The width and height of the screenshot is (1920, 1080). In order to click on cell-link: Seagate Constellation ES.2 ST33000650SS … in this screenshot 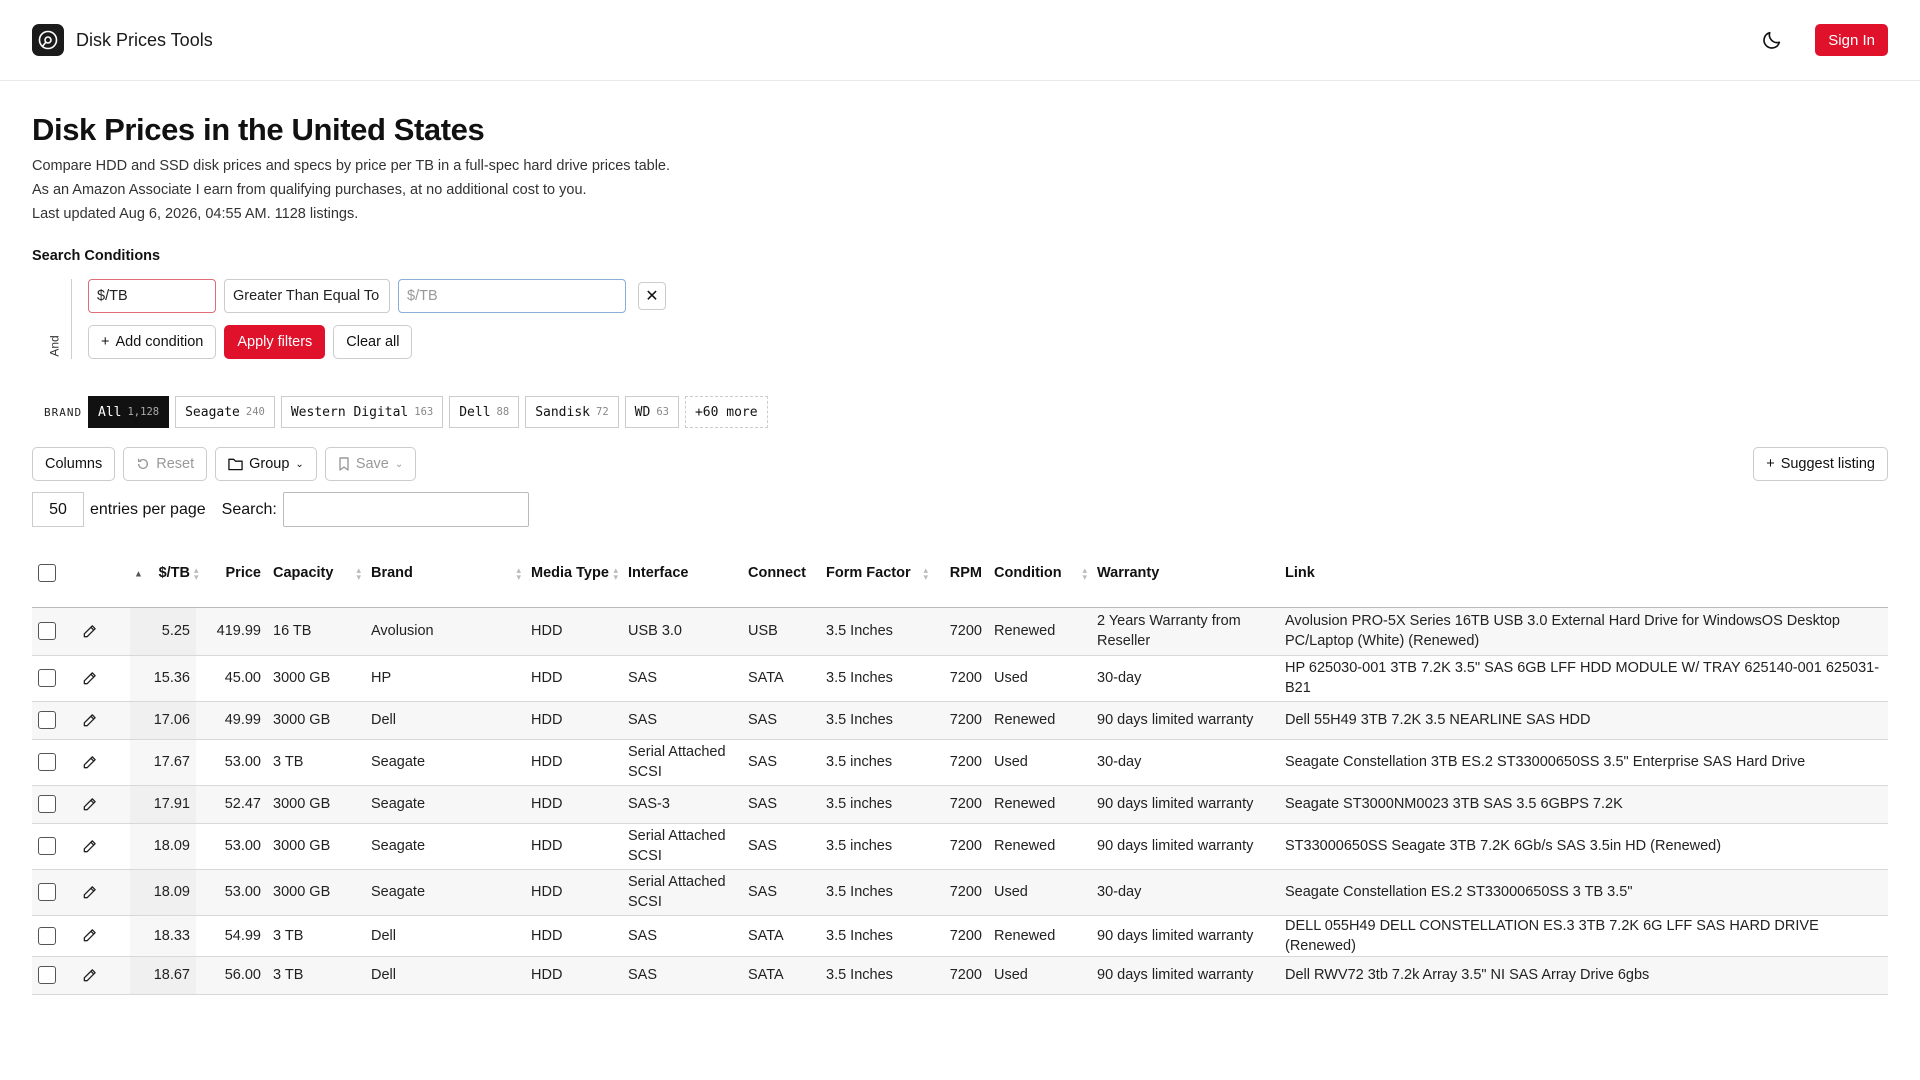, I will do `click(1583, 892)`.